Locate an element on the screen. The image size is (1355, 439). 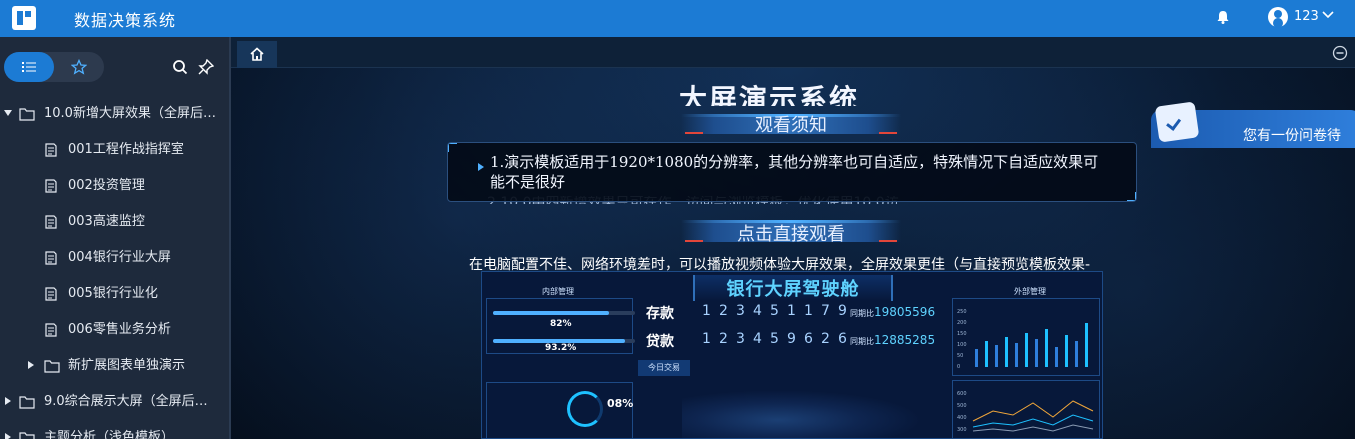
tree-item-label: 004银行行业大屏 is located at coordinates (119, 257).